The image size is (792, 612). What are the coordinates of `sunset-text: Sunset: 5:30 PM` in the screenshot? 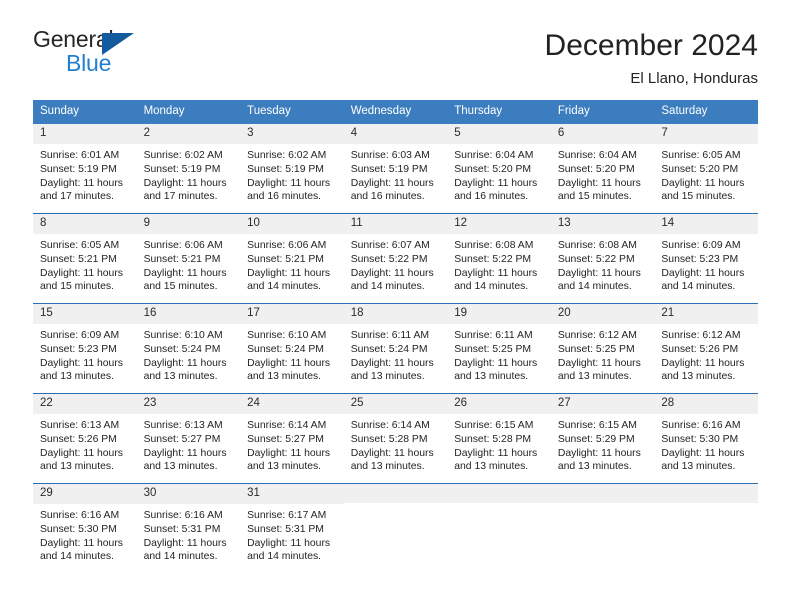 It's located at (78, 529).